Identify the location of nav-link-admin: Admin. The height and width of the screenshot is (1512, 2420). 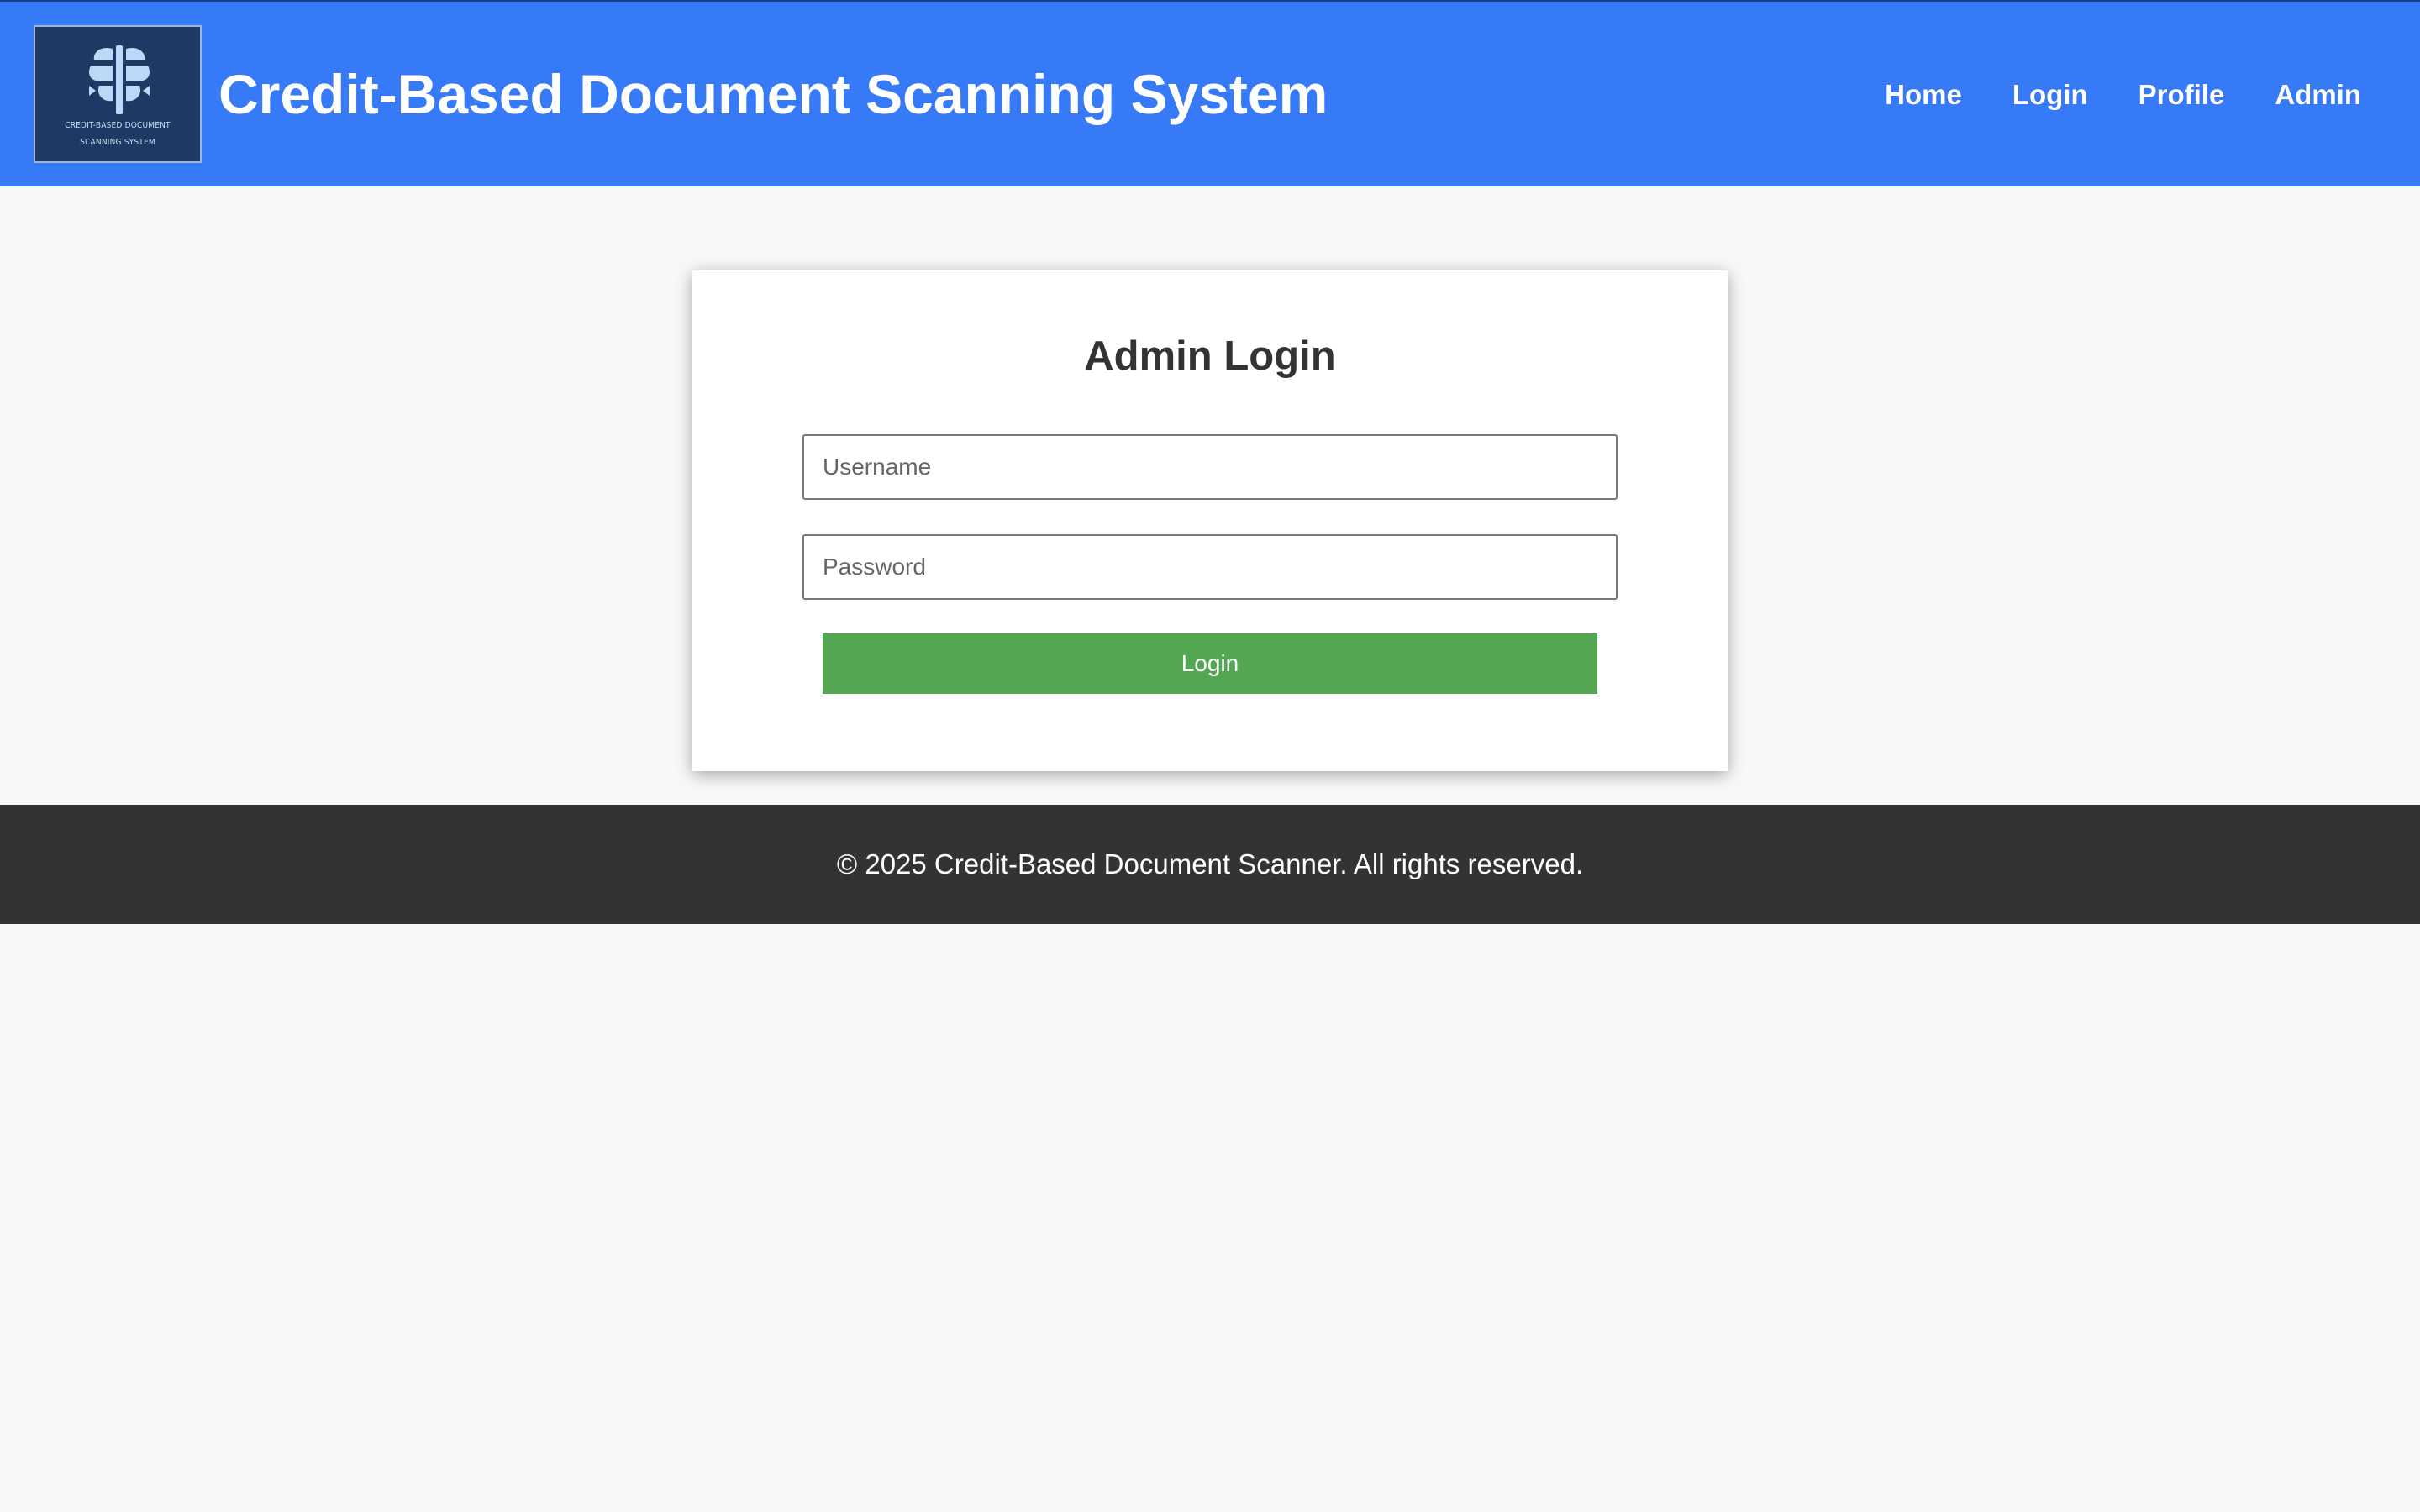
(2318, 95).